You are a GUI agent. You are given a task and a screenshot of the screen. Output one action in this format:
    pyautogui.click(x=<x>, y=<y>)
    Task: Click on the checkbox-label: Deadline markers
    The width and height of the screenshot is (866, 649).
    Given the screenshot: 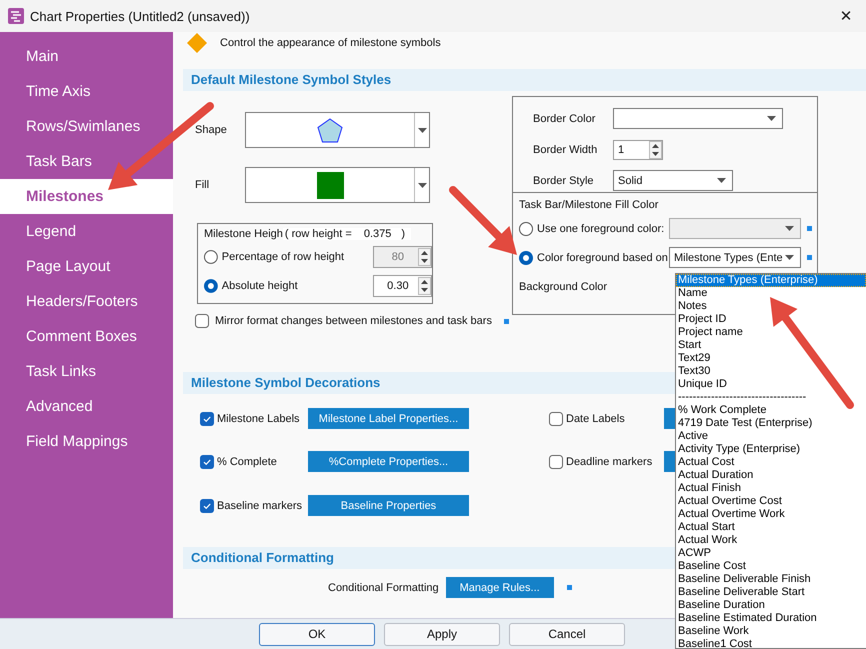 What is the action you would take?
    pyautogui.click(x=610, y=462)
    